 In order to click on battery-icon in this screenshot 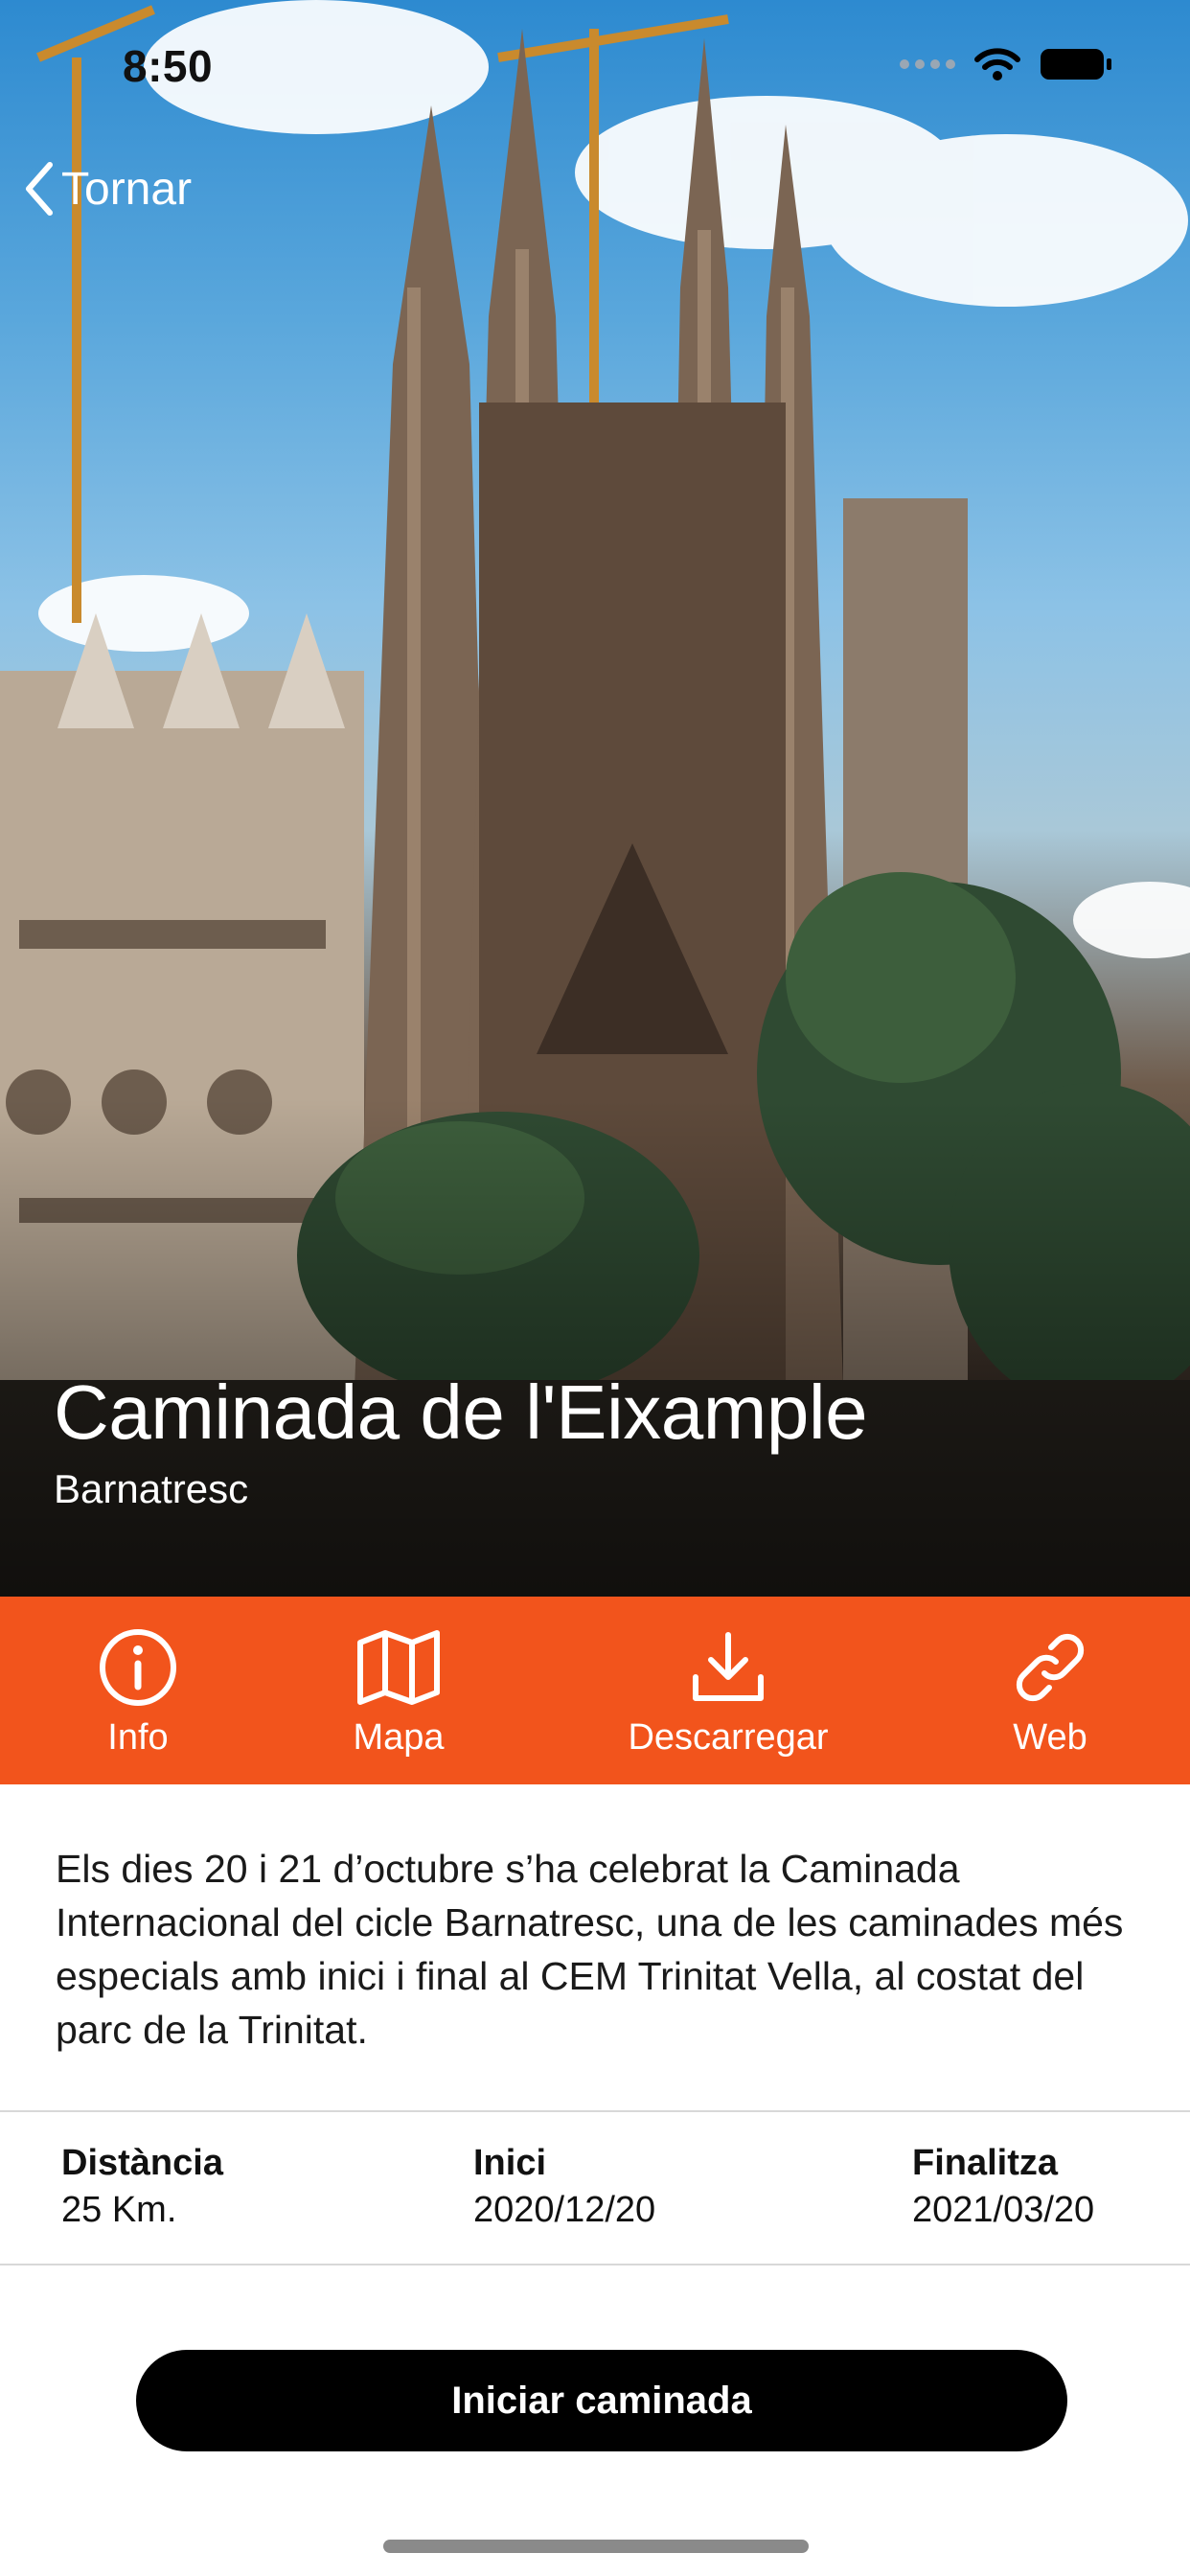, I will do `click(1076, 64)`.